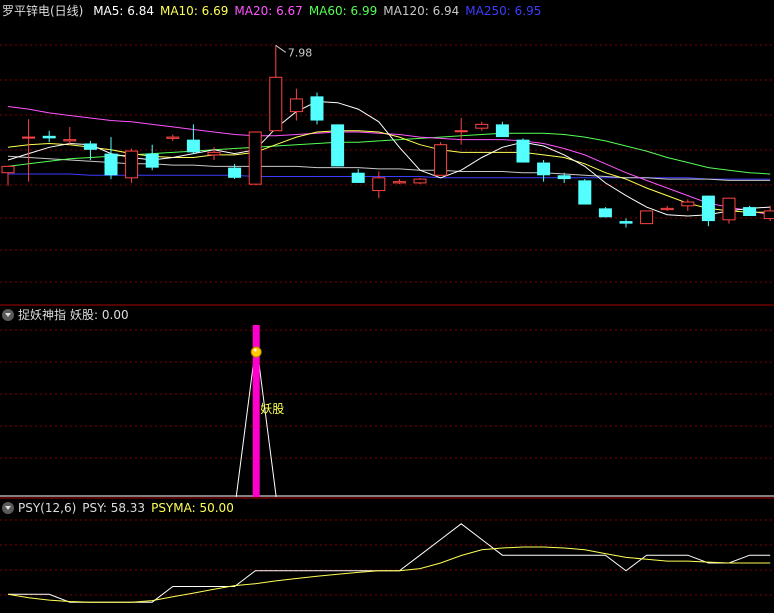 Image resolution: width=774 pixels, height=613 pixels. Describe the element at coordinates (68, 315) in the screenshot. I see `indicator-panel-header: 捉妖神指 妖股: 0.00` at that location.